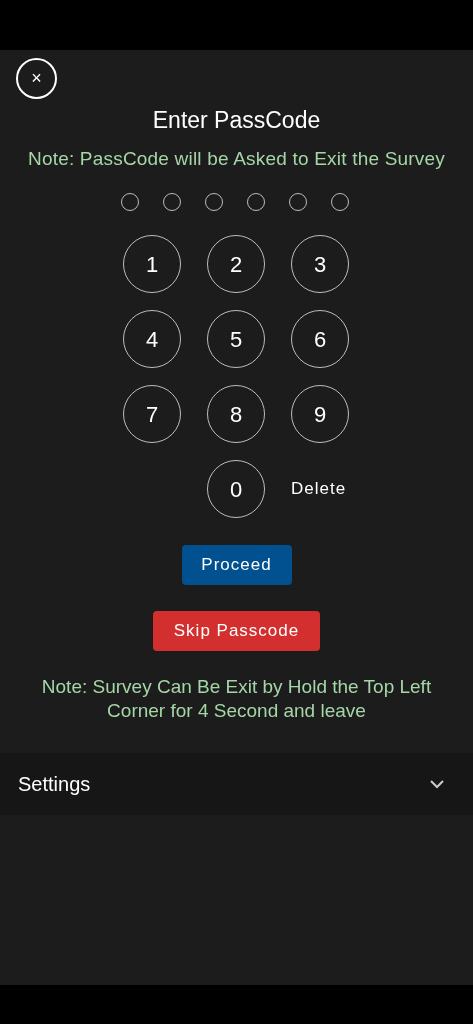 The height and width of the screenshot is (1024, 473). I want to click on close-button: ×, so click(36, 78).